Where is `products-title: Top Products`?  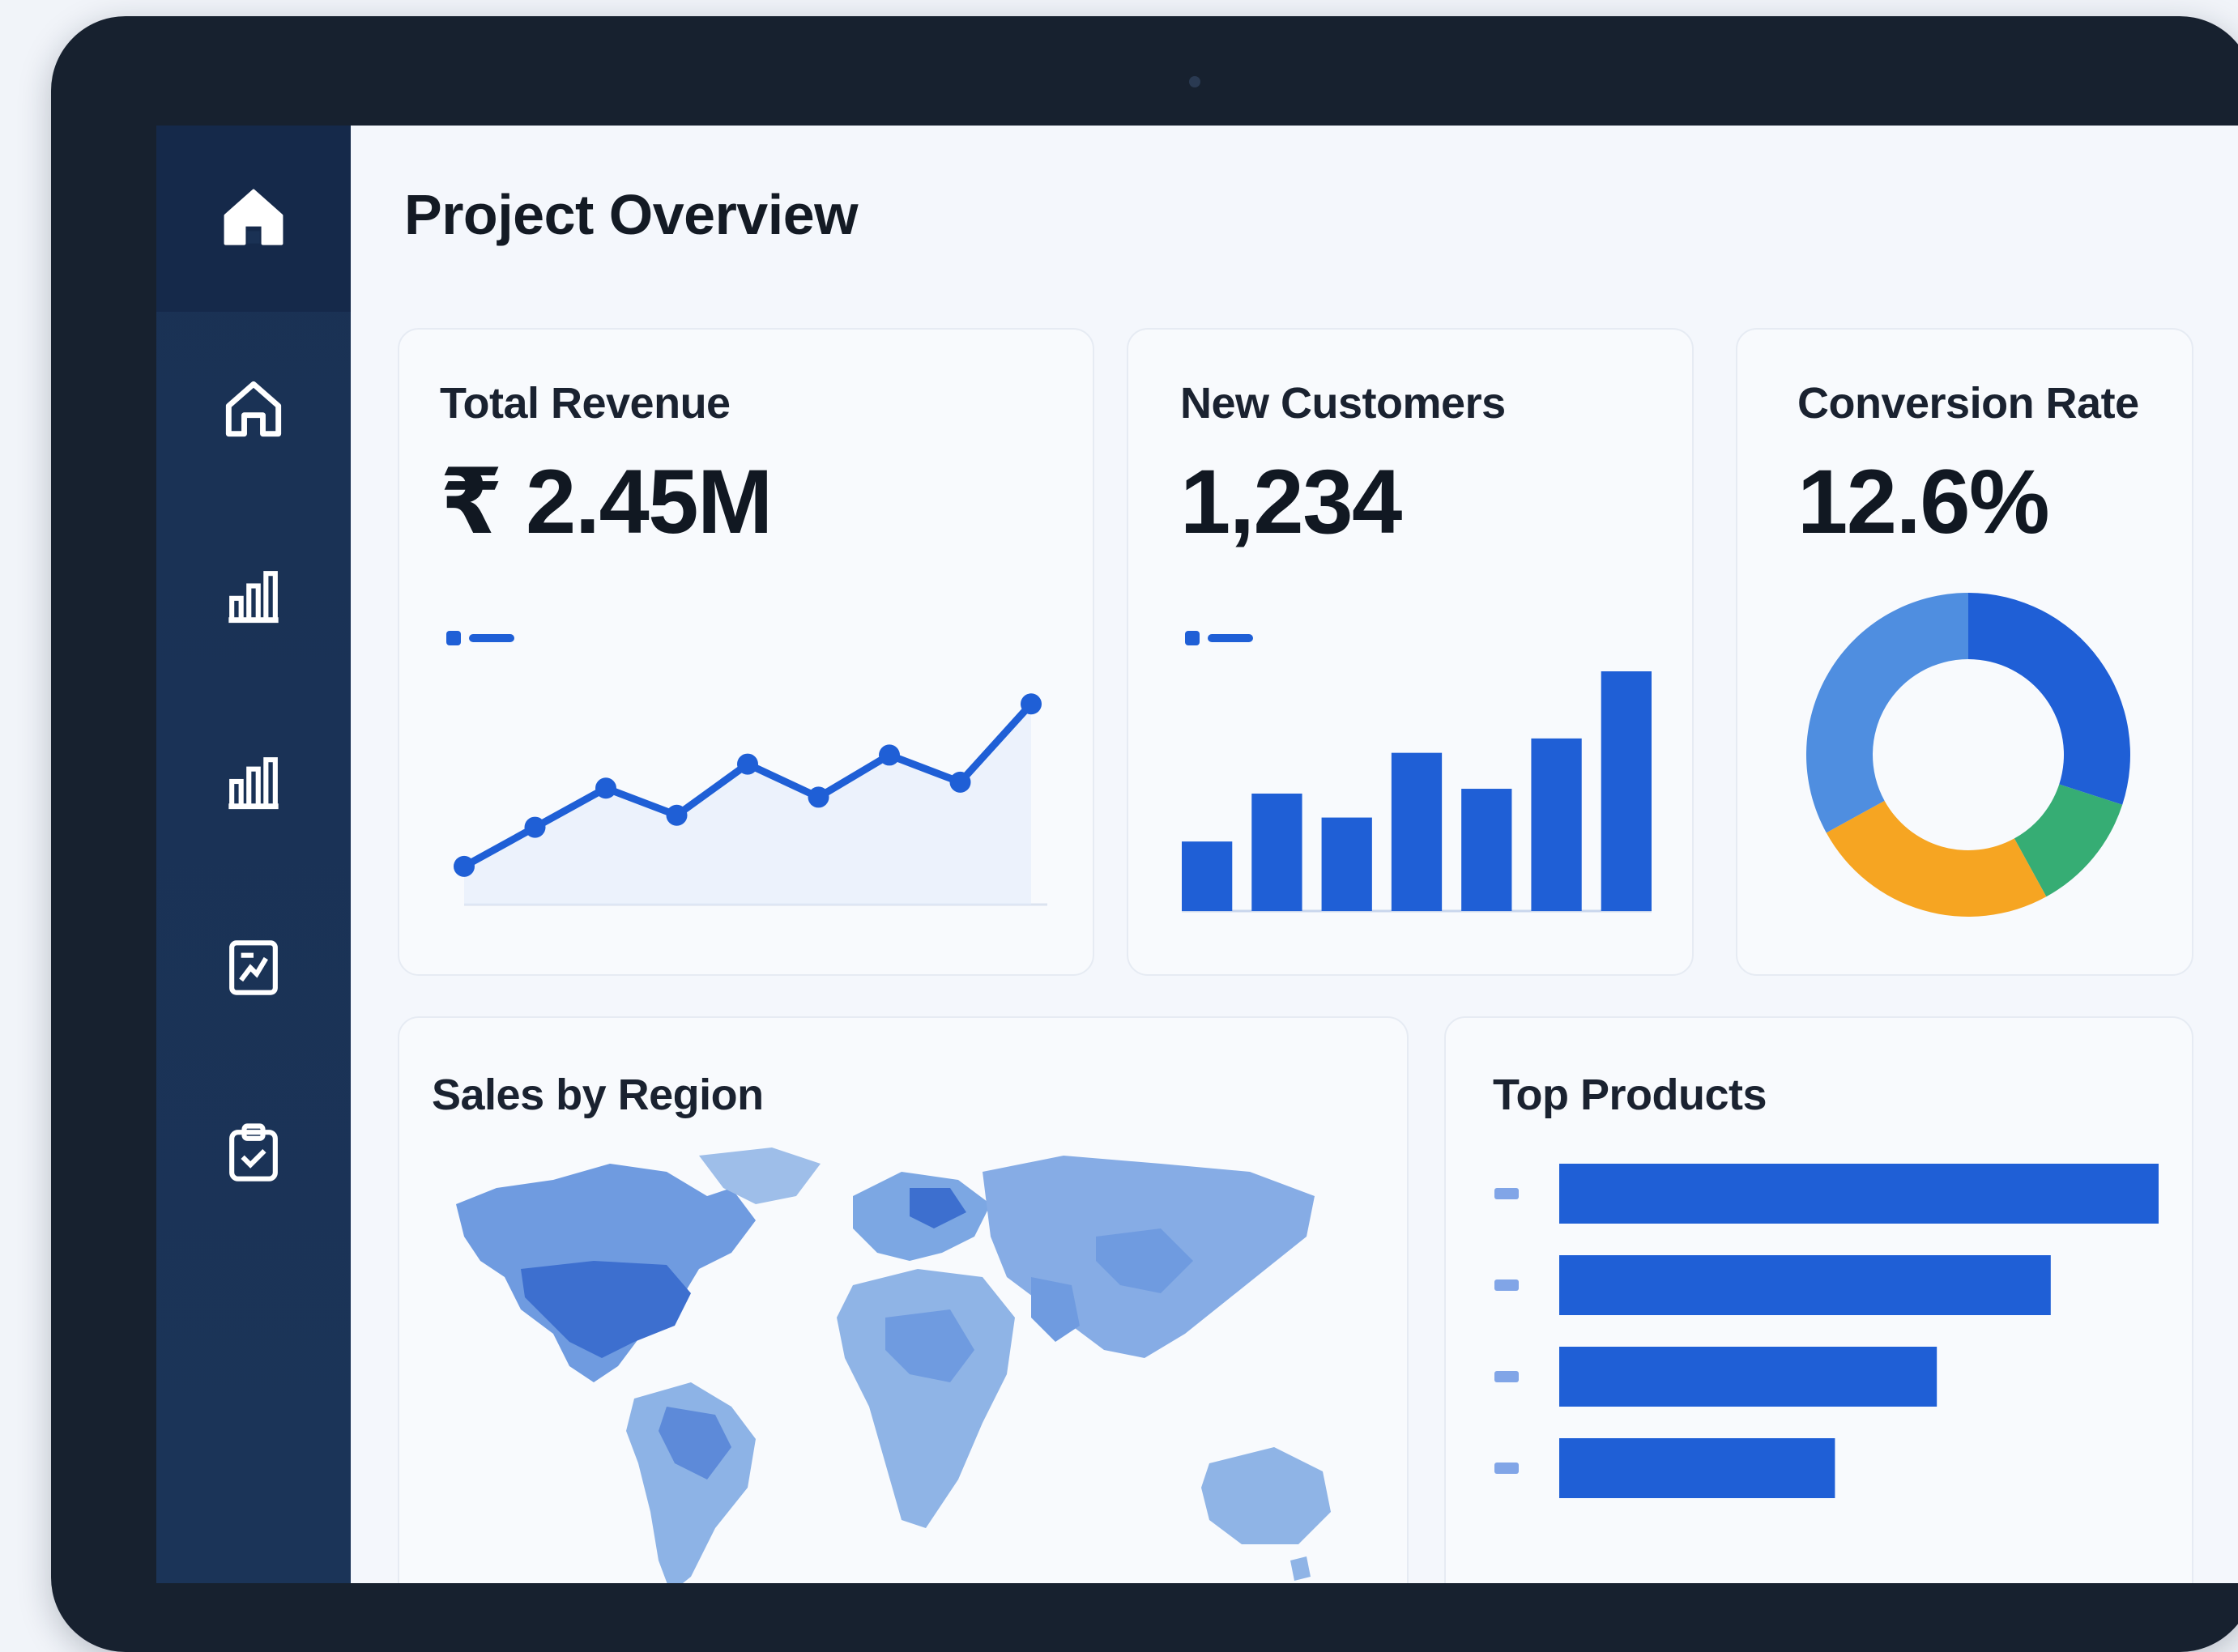
products-title: Top Products is located at coordinates (1630, 1095).